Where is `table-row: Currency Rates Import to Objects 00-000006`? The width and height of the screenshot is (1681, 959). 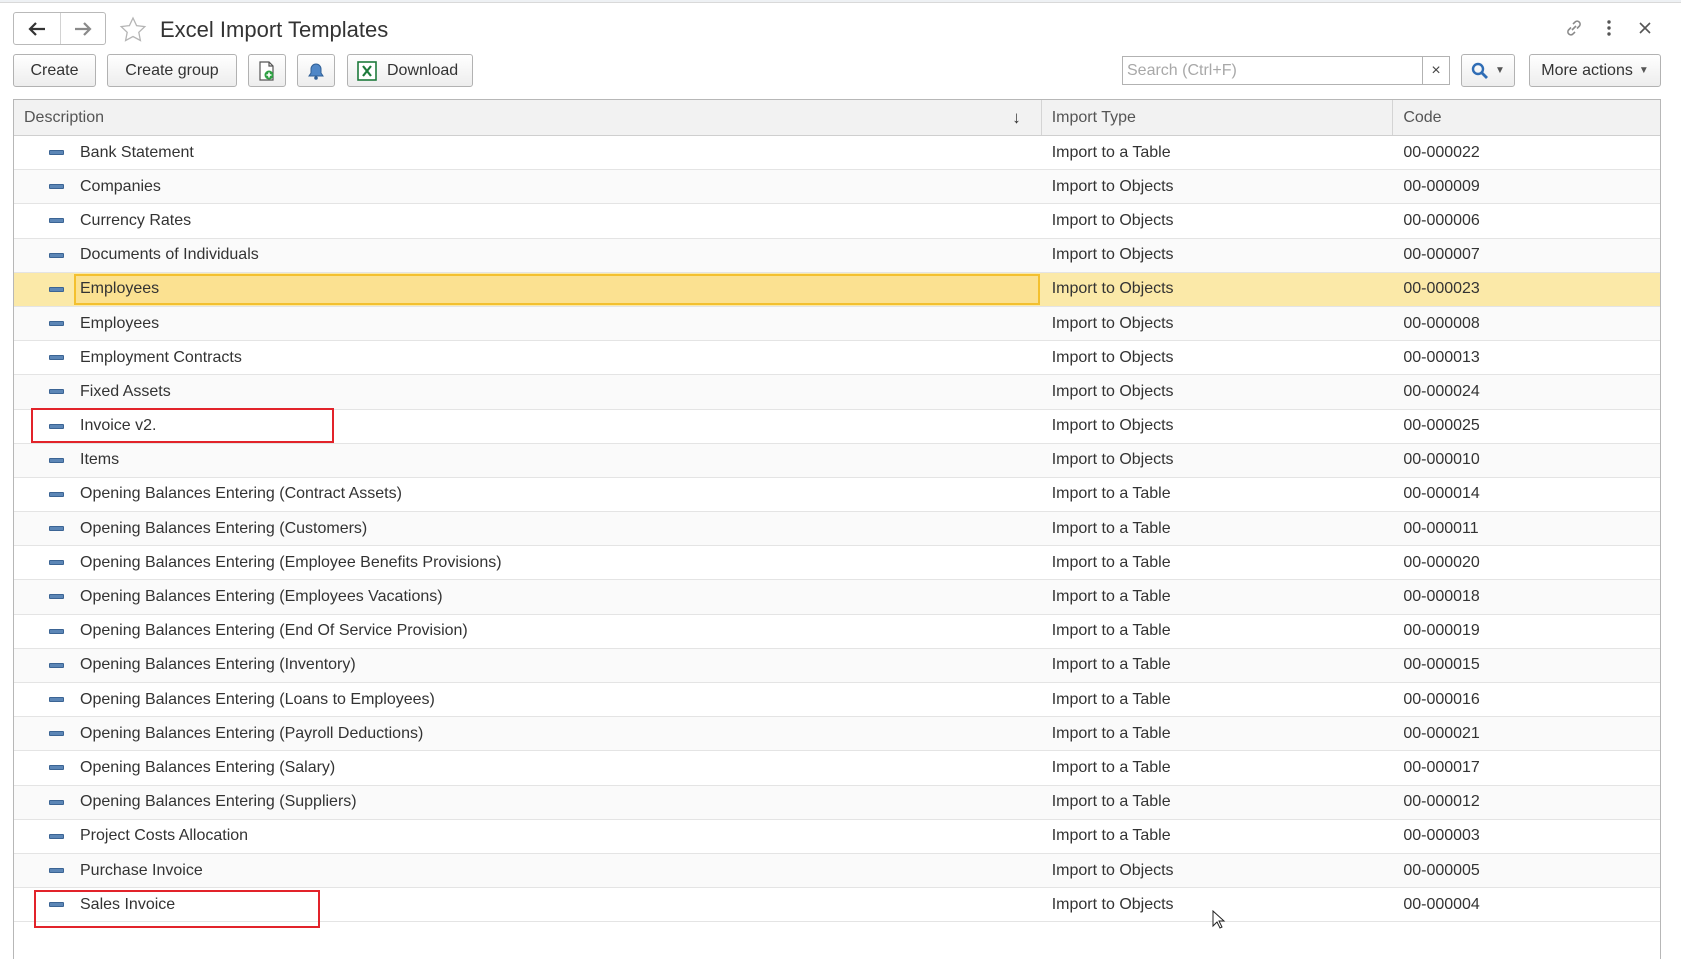
table-row: Currency Rates Import to Objects 00-000006 is located at coordinates (837, 221).